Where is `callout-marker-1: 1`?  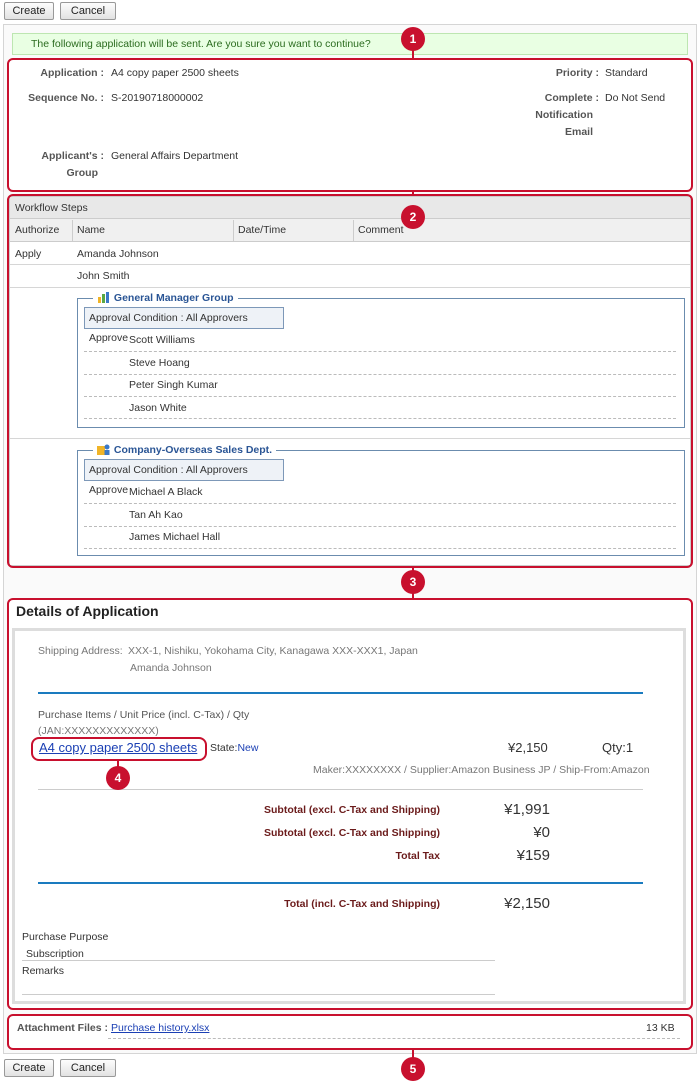
callout-marker-1: 1 is located at coordinates (413, 39).